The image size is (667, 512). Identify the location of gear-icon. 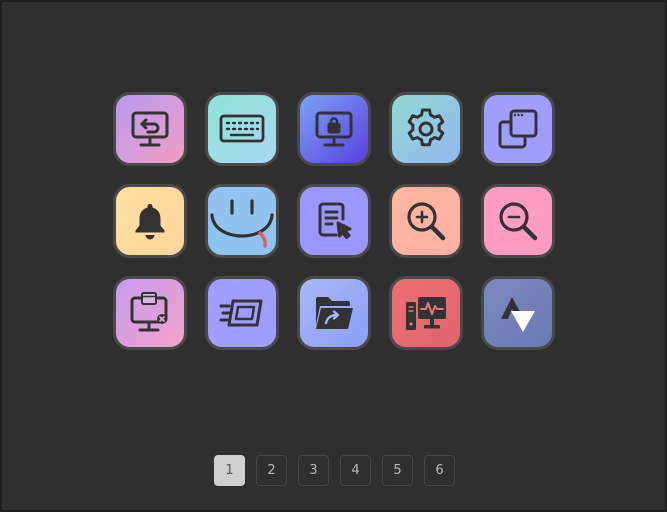
(426, 127).